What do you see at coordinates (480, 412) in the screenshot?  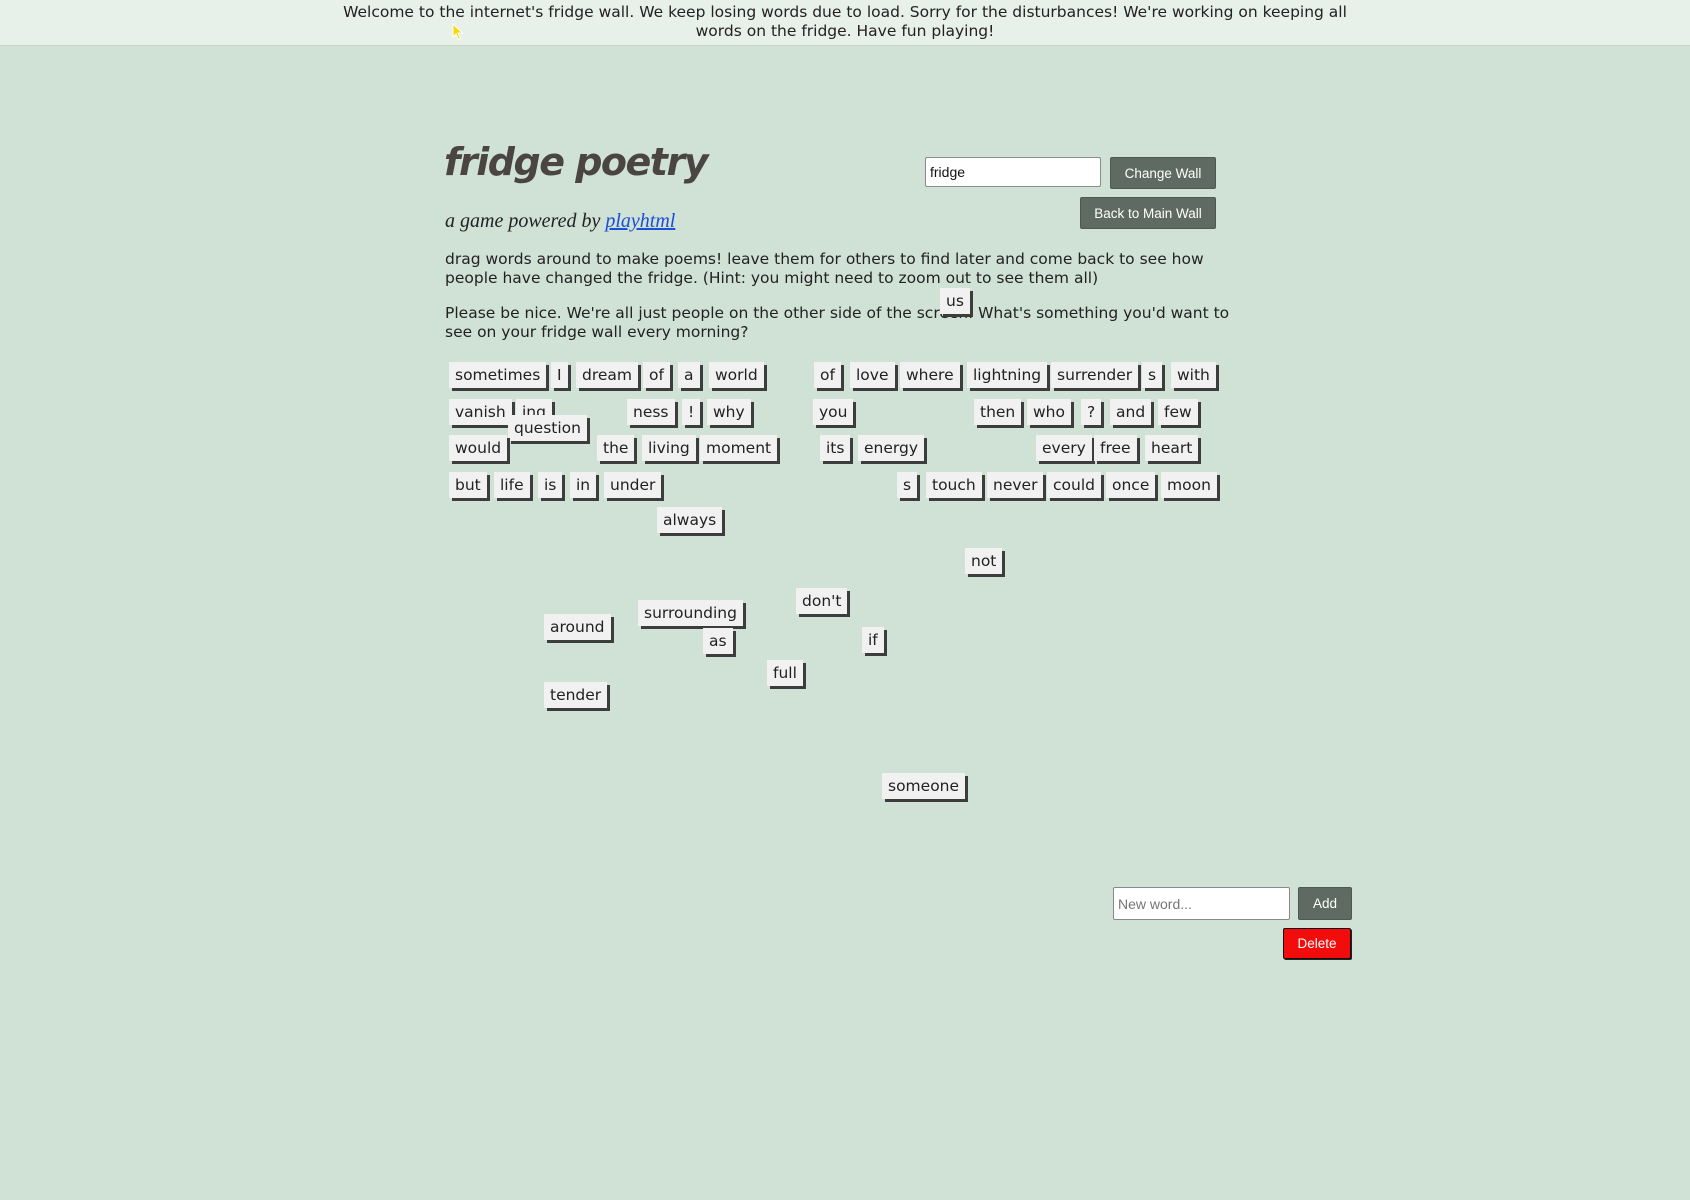 I see `word-magnet: vanish` at bounding box center [480, 412].